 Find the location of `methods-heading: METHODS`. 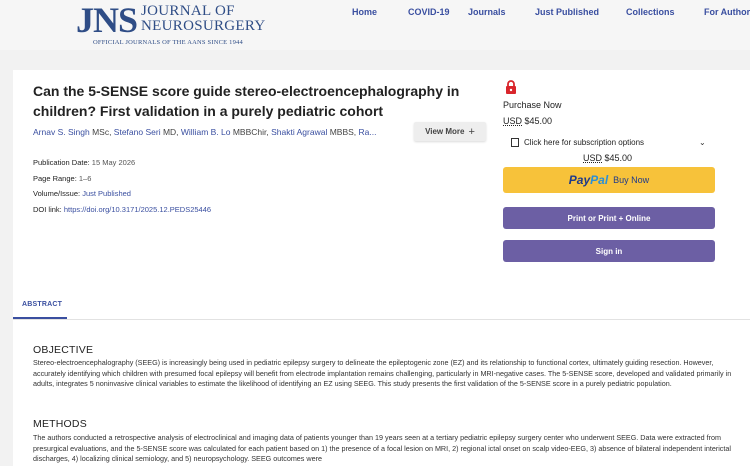

methods-heading: METHODS is located at coordinates (60, 424).